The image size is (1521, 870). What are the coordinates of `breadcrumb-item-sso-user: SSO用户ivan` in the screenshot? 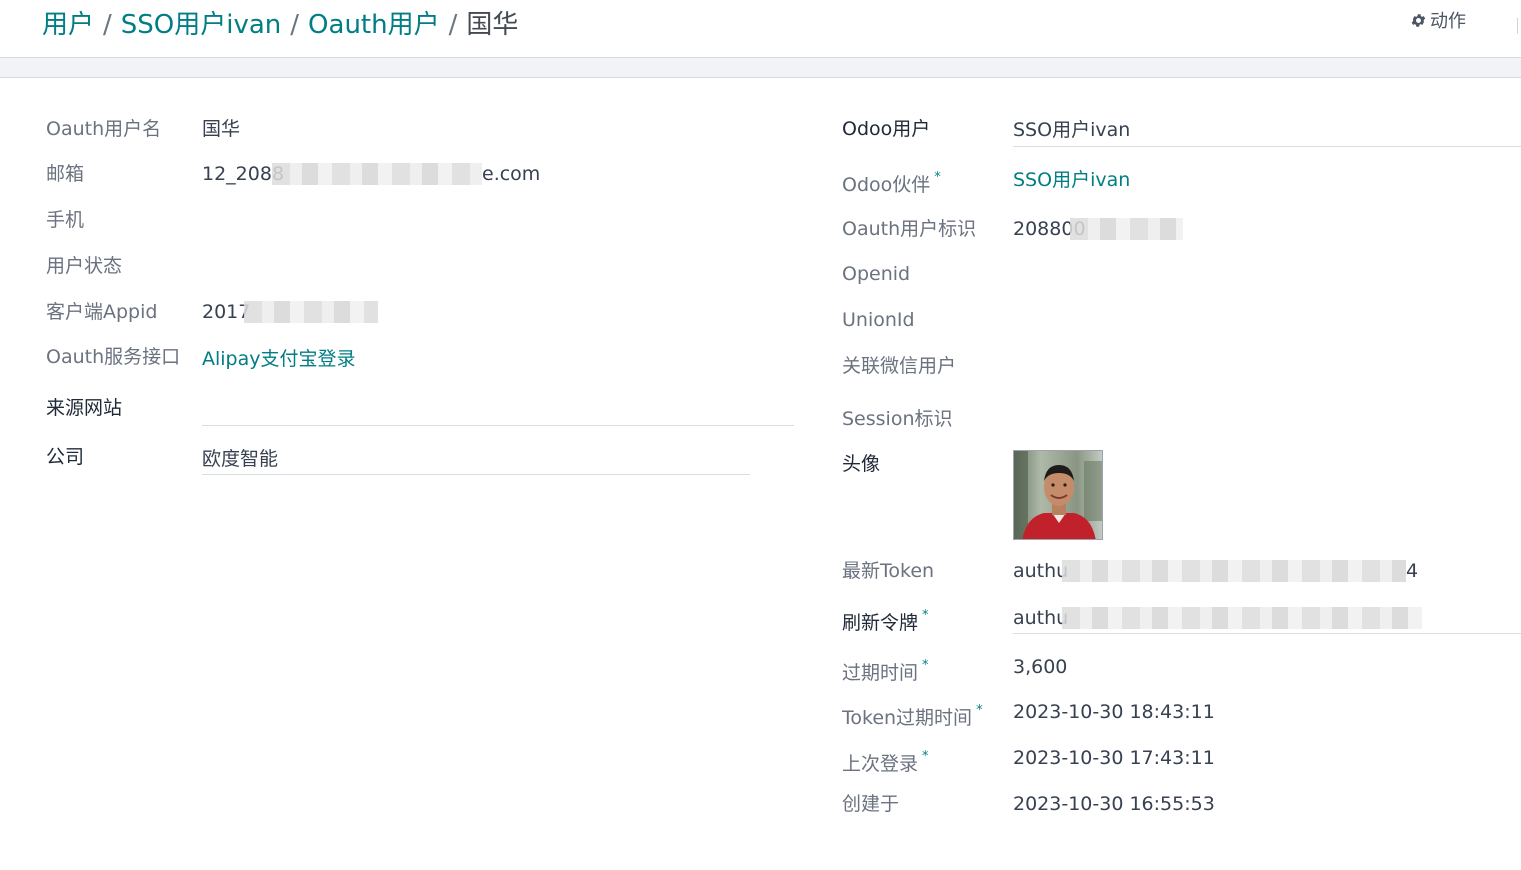 It's located at (201, 25).